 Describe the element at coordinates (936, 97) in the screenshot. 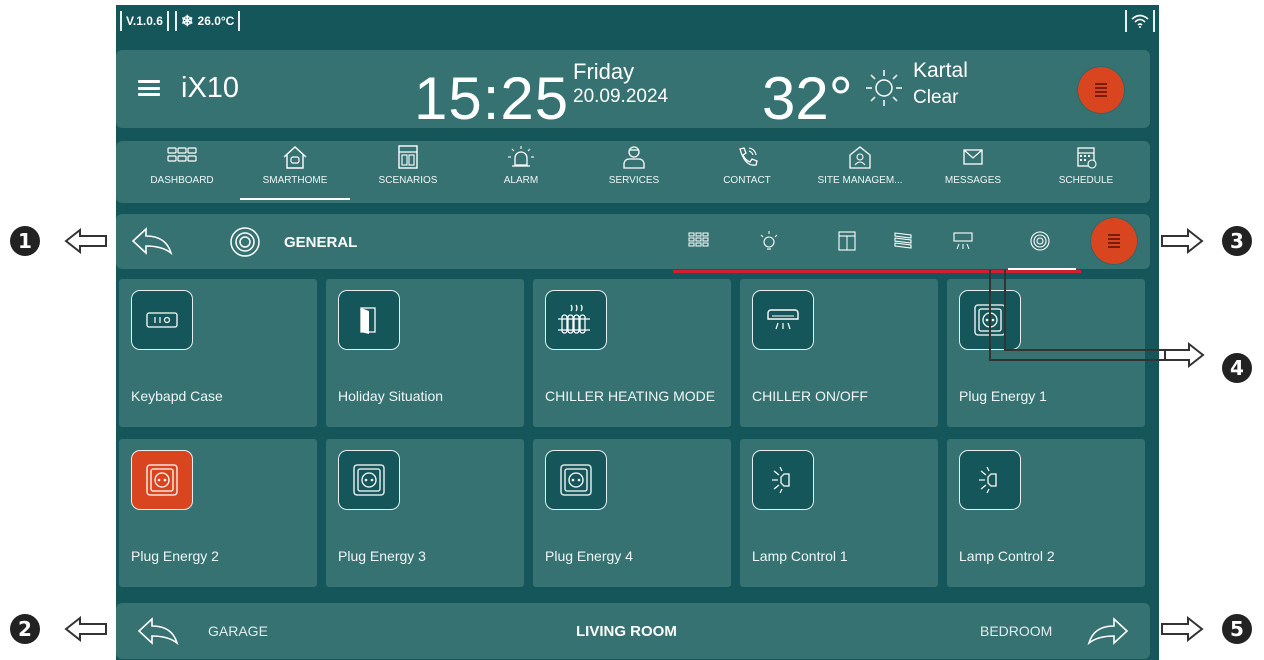

I see `weather-condition: Clear` at that location.